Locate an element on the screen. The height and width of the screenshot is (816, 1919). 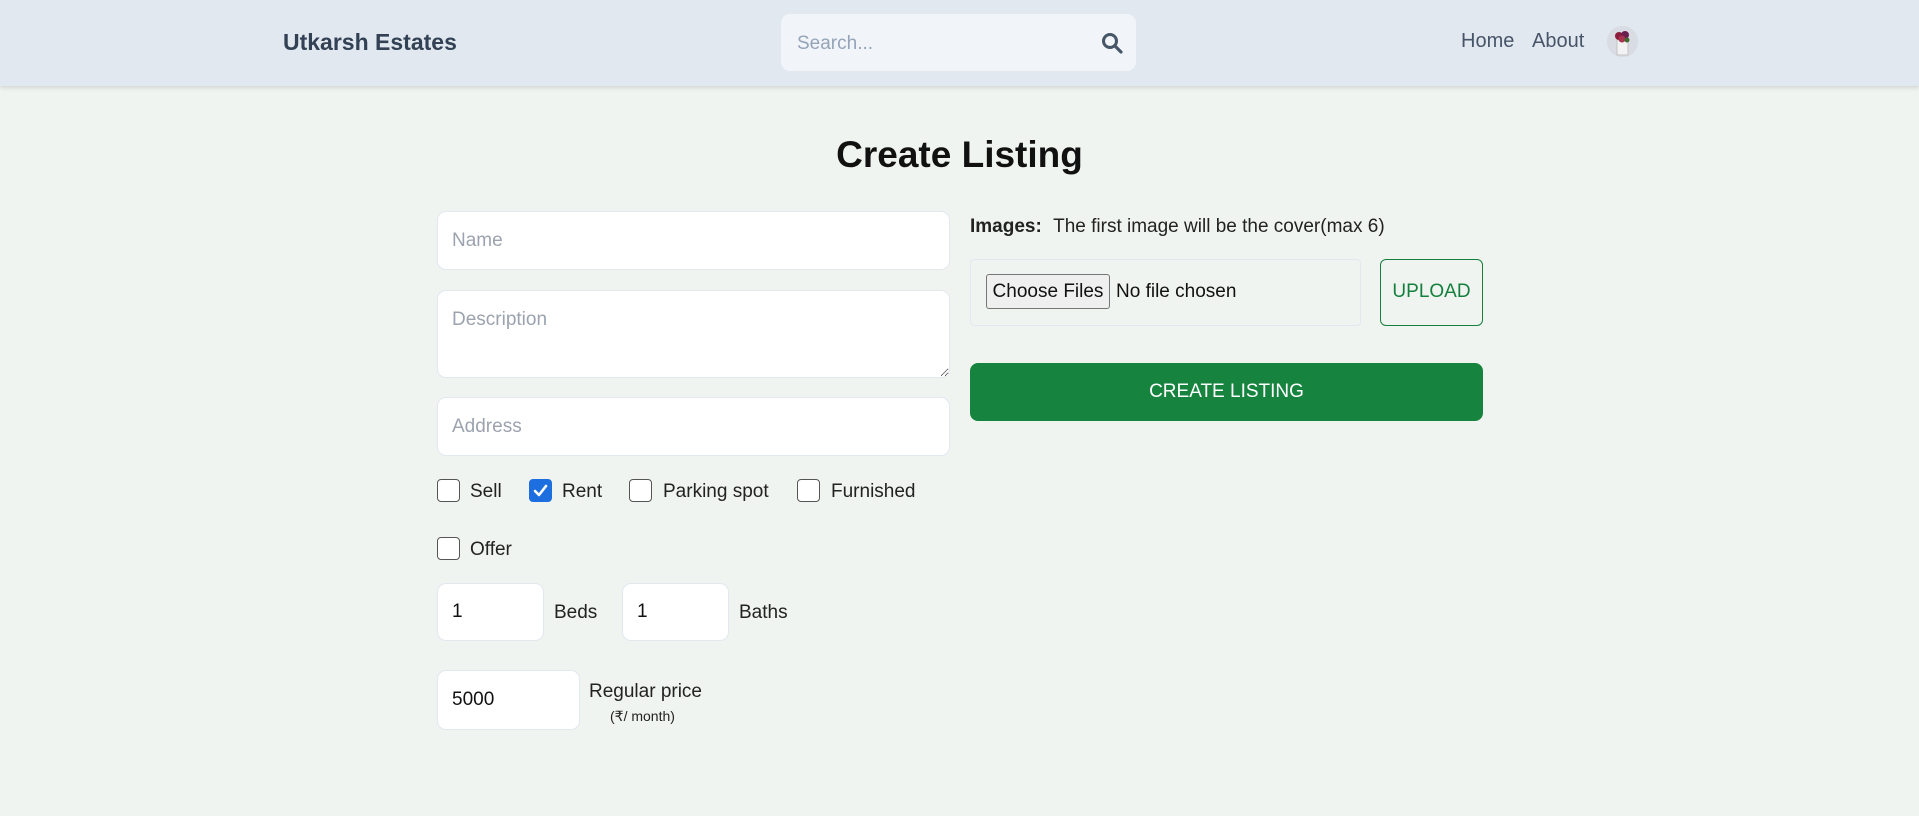
avatar-image is located at coordinates (1622, 41).